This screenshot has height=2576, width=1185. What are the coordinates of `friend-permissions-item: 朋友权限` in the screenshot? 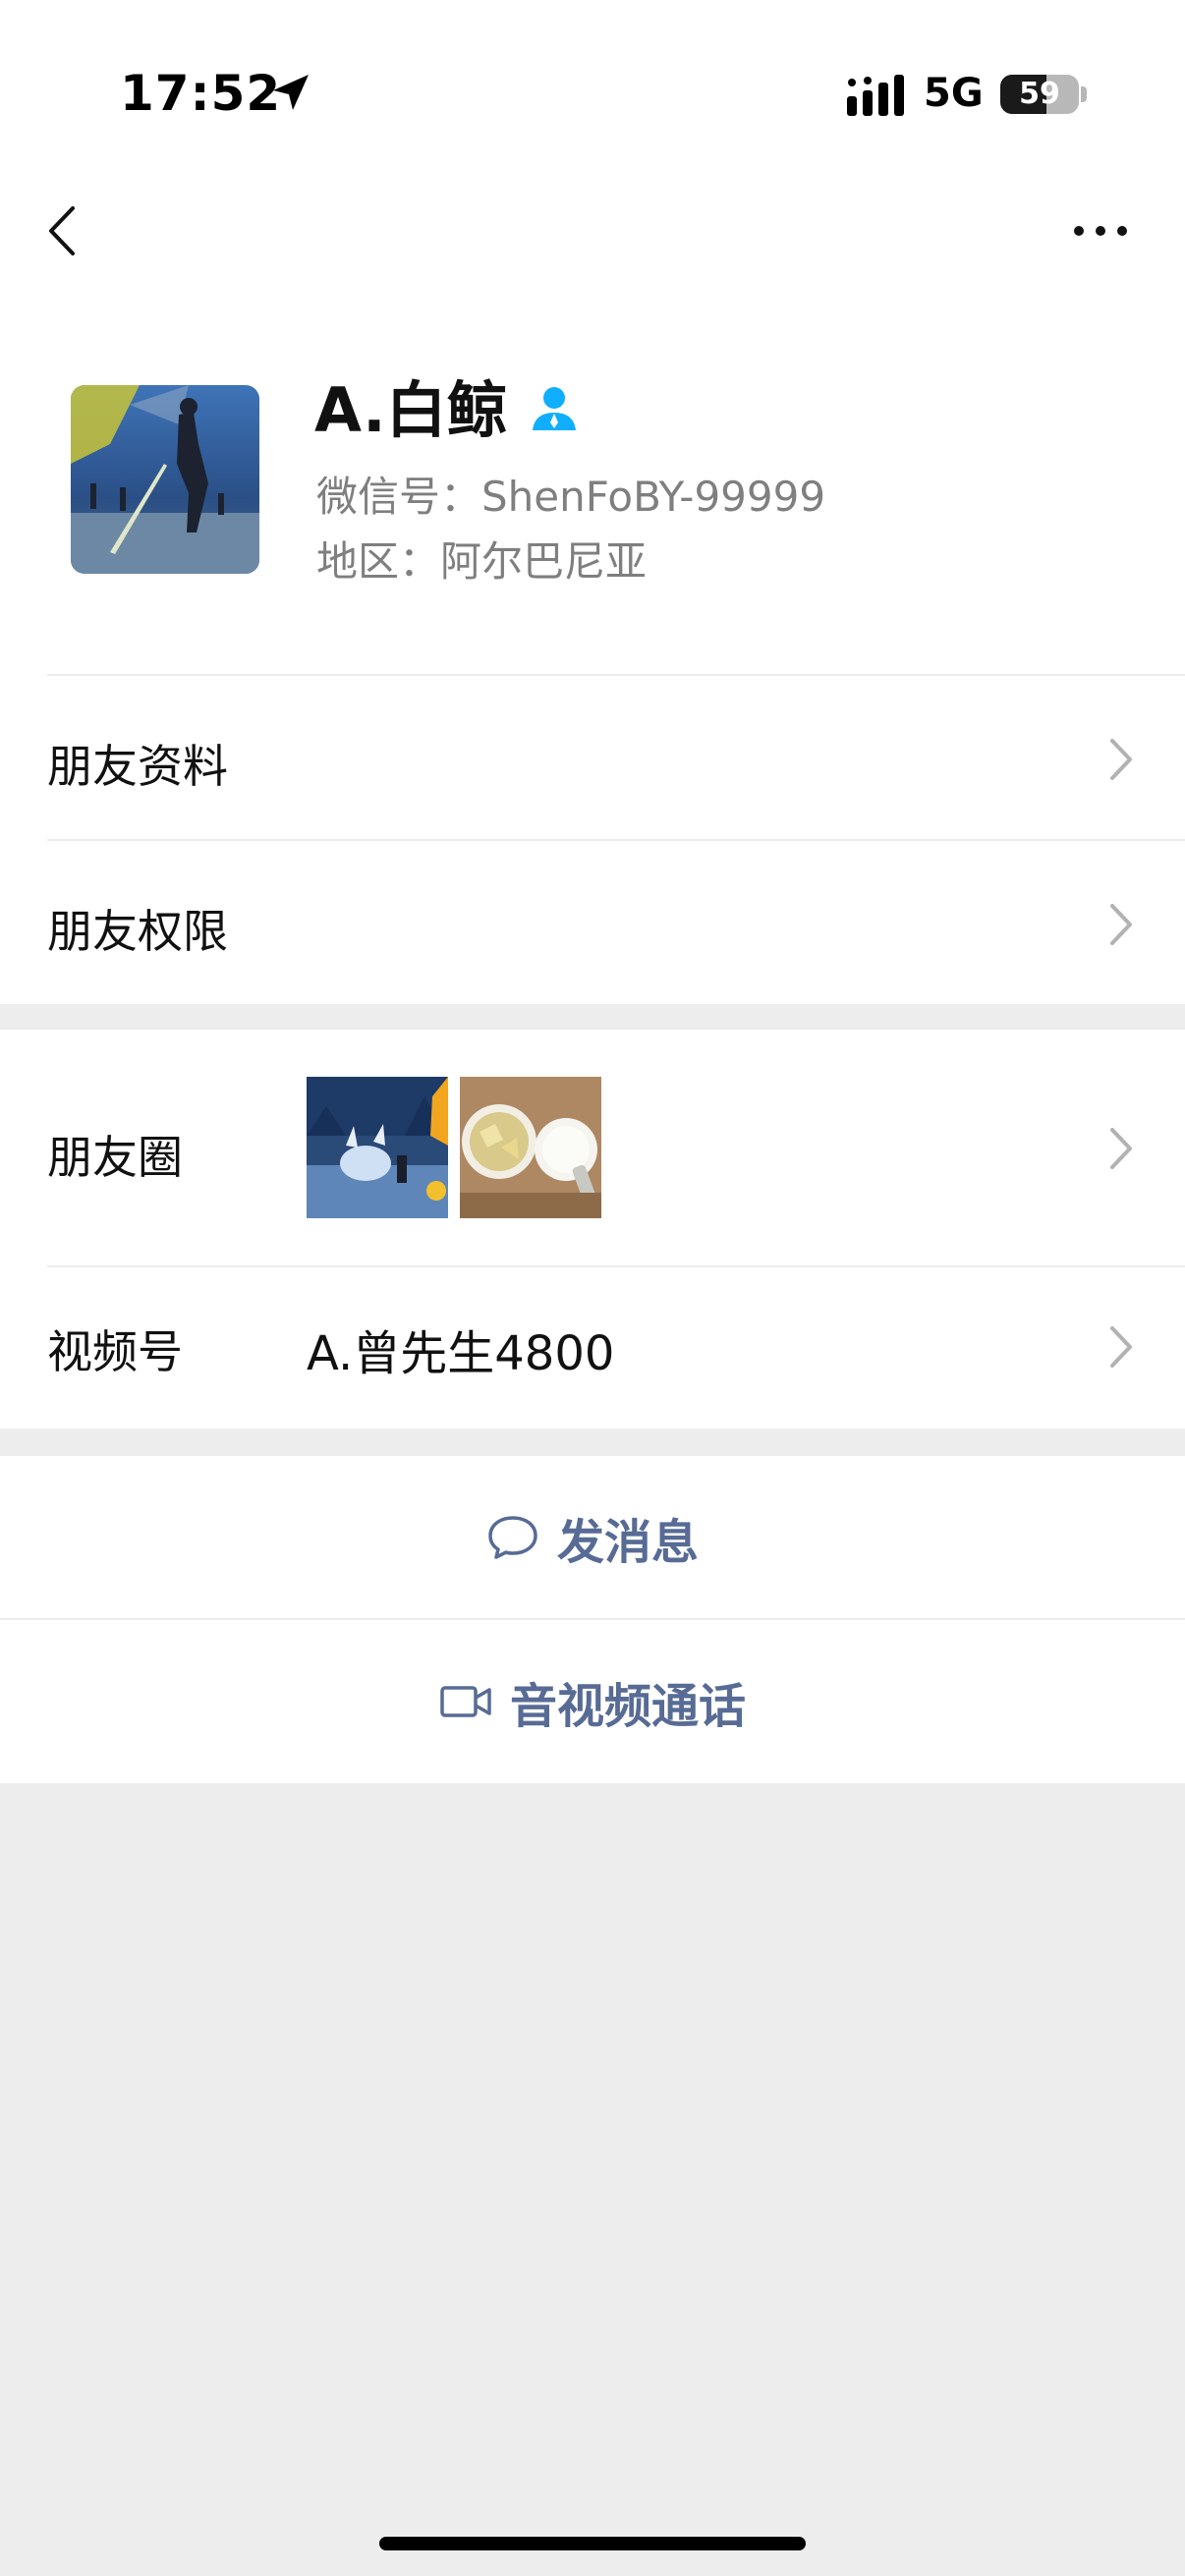 It's located at (137, 928).